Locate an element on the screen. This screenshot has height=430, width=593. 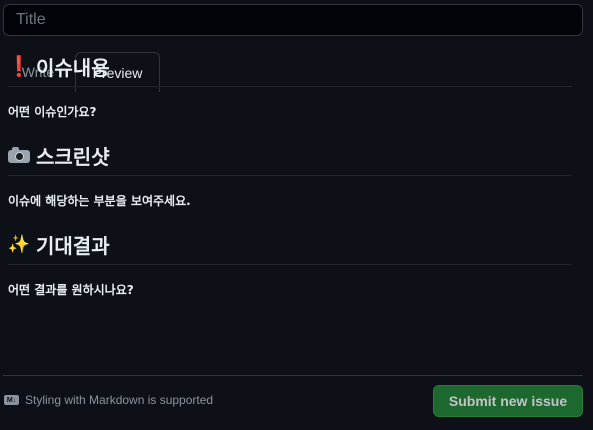
heading-text: 스크린샷 is located at coordinates (73, 156).